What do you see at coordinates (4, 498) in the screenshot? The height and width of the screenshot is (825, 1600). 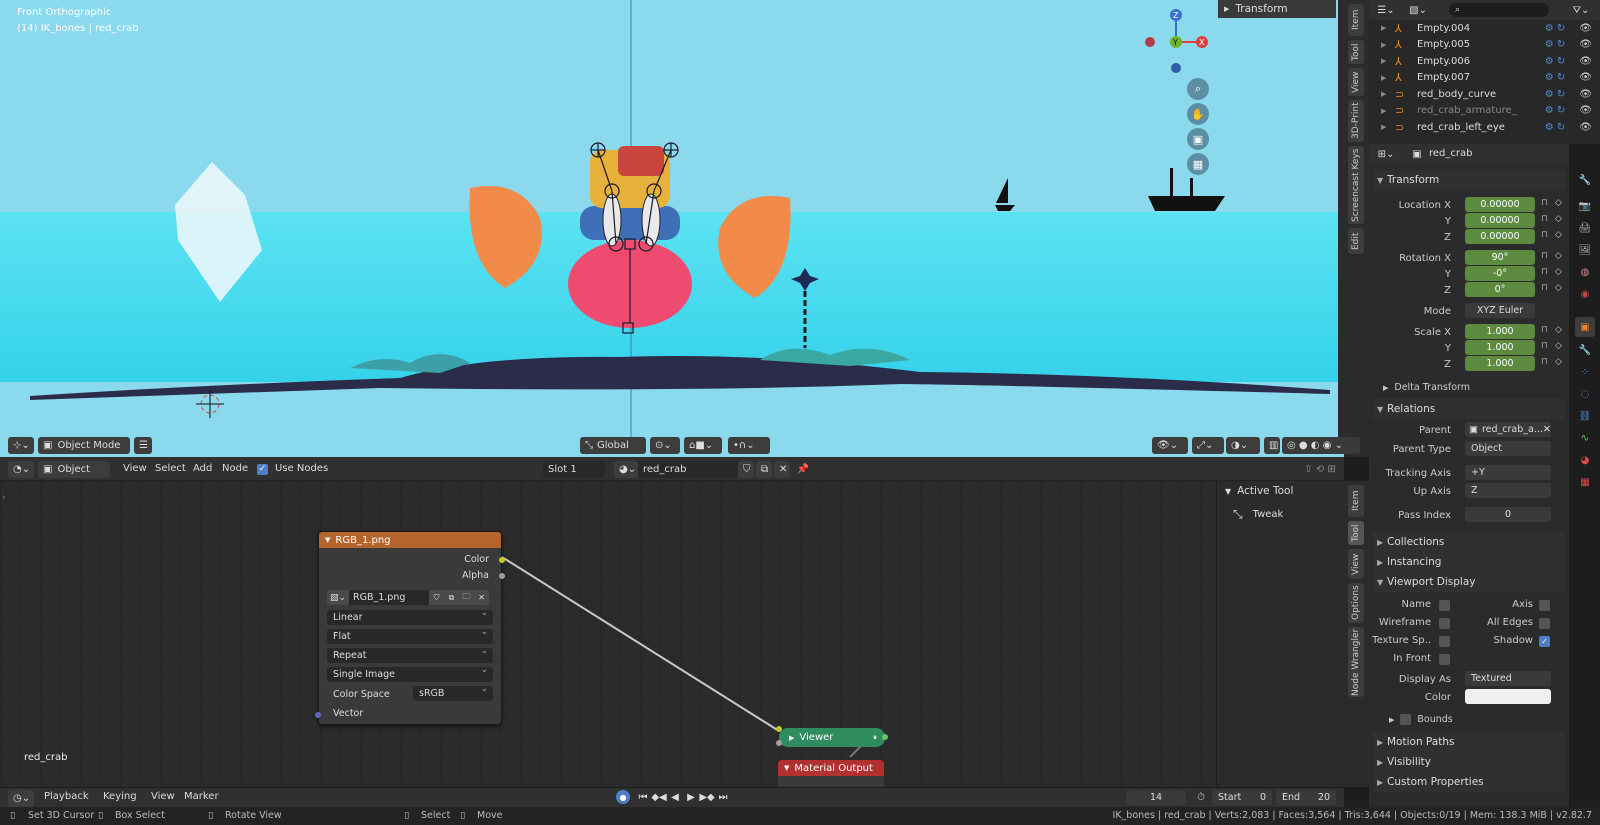 I see `toolbar-expand-icon: ›` at bounding box center [4, 498].